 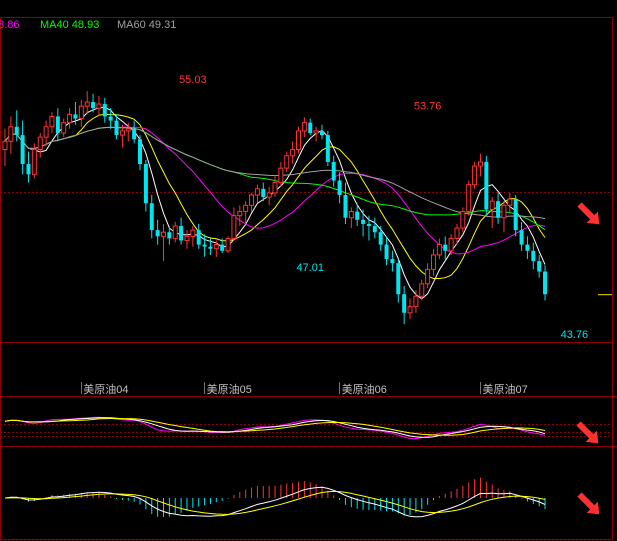 What do you see at coordinates (428, 106) in the screenshot?
I see `price-annotation: 53.76` at bounding box center [428, 106].